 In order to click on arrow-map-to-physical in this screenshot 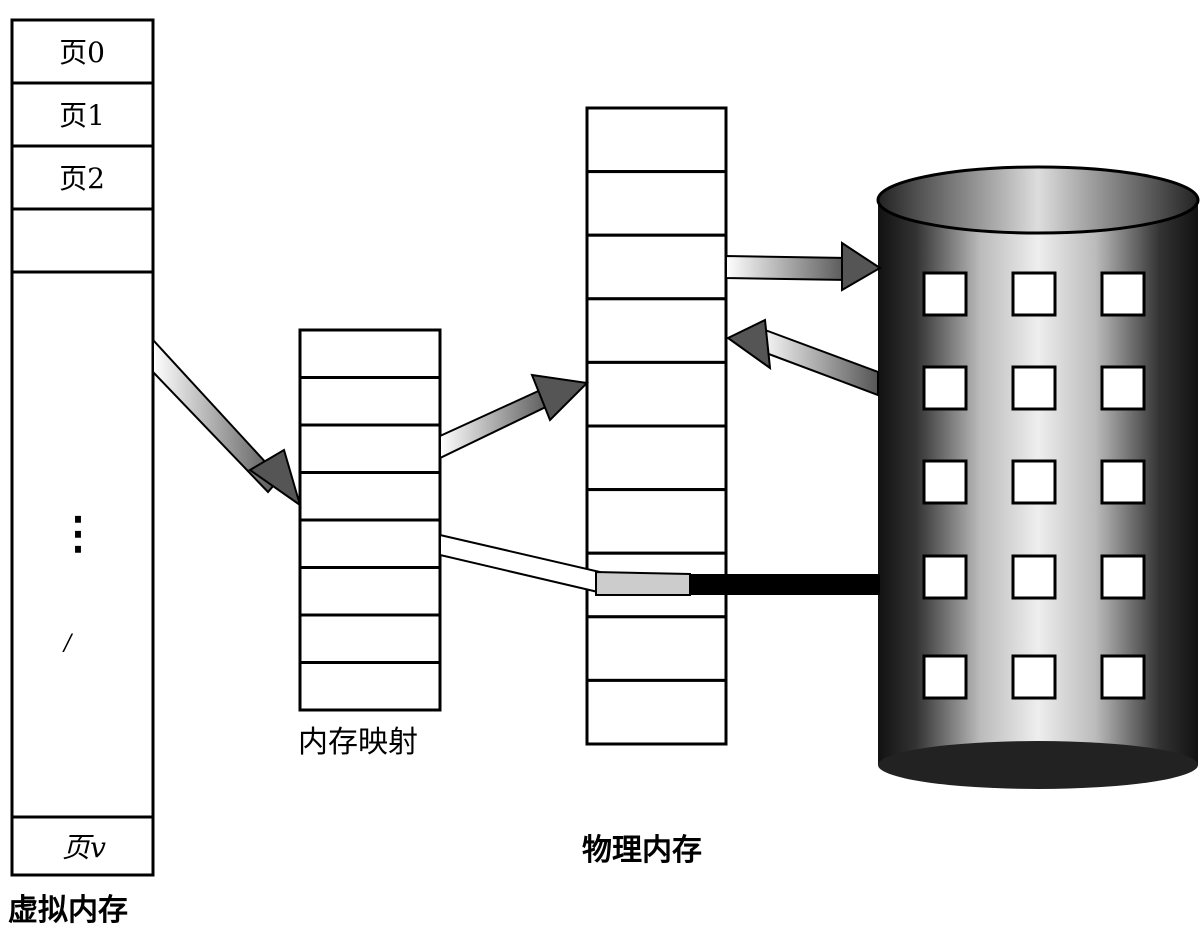, I will do `click(514, 416)`.